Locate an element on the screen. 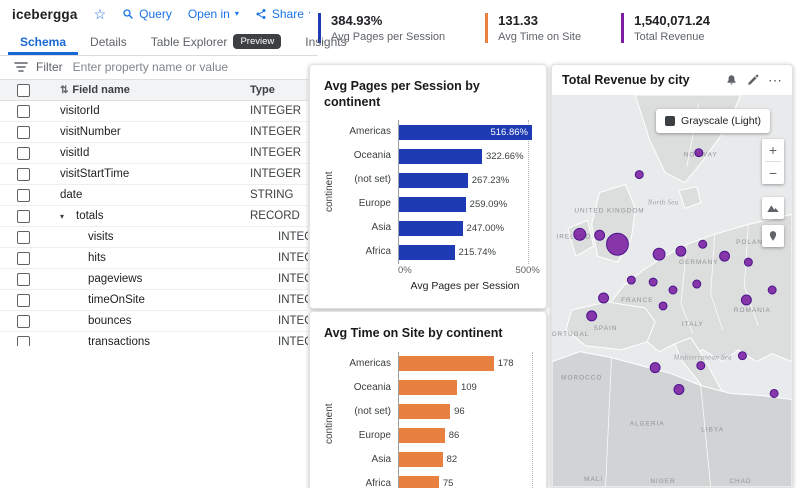 The image size is (800, 488). tab-table-explorer: Table Explorer Preview is located at coordinates (216, 41).